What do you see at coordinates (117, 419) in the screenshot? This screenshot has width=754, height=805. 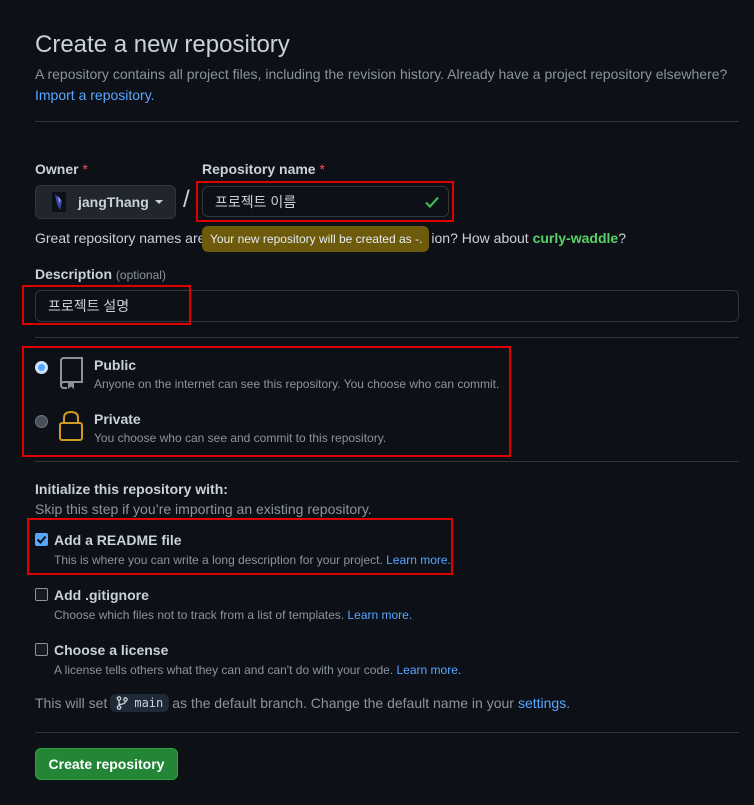 I see `private-title: Private` at bounding box center [117, 419].